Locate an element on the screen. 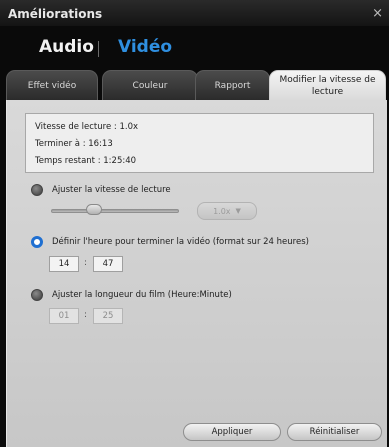  mode-video: Vidéo is located at coordinates (145, 47).